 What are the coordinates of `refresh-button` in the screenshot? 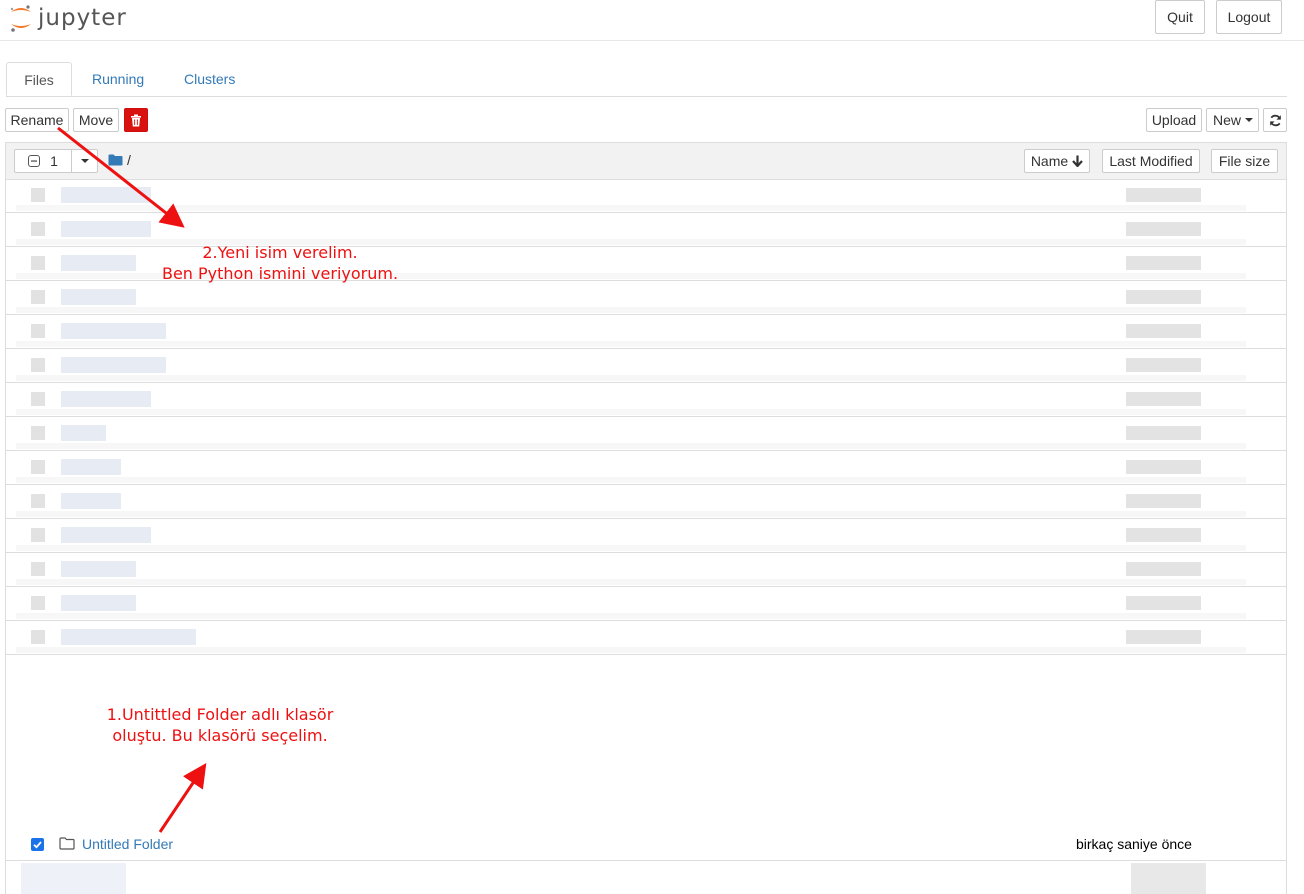 It's located at (1275, 120).